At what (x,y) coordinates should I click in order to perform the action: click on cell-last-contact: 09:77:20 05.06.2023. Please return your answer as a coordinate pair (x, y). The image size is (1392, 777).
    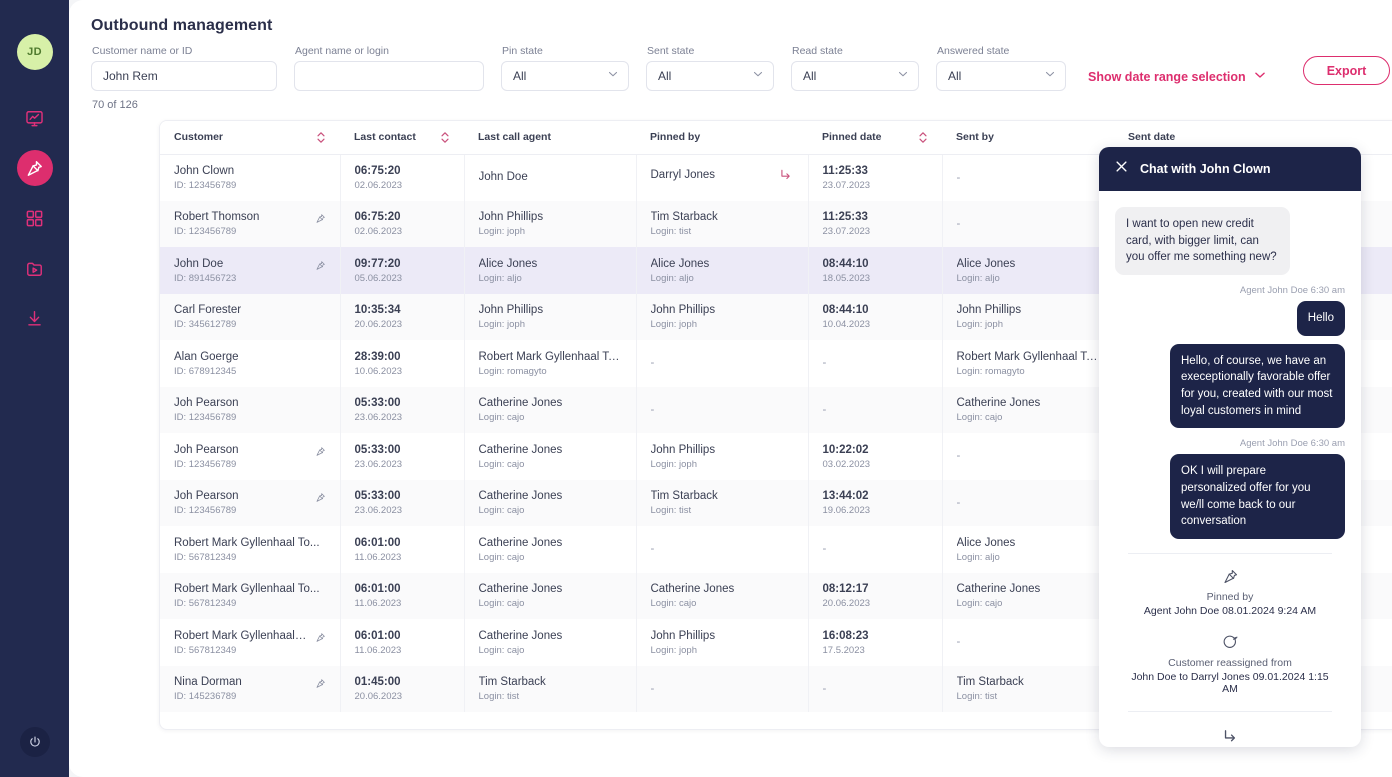
    Looking at the image, I should click on (402, 270).